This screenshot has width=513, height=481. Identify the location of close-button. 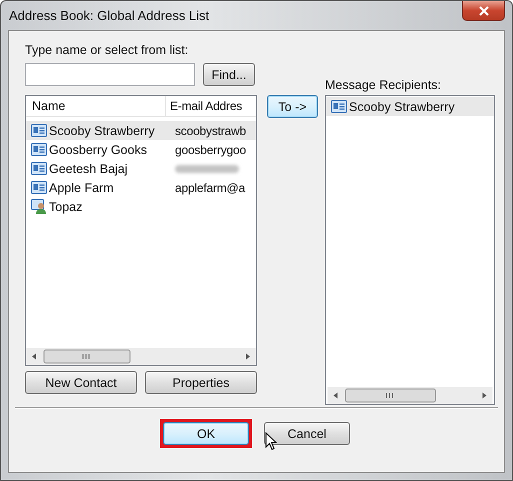
(483, 11).